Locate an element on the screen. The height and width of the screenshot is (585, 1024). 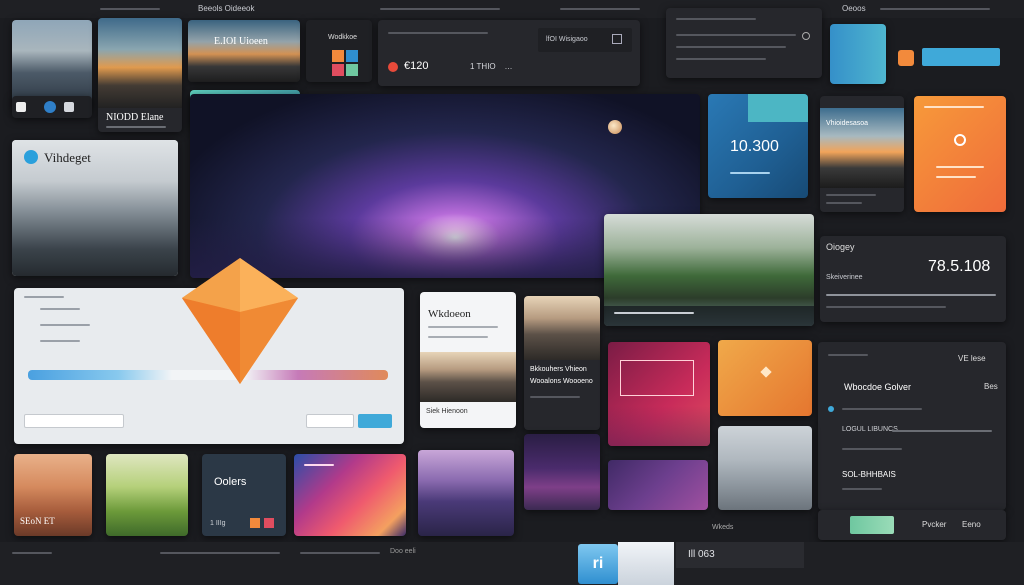
purple-gradient-card is located at coordinates (658, 485).